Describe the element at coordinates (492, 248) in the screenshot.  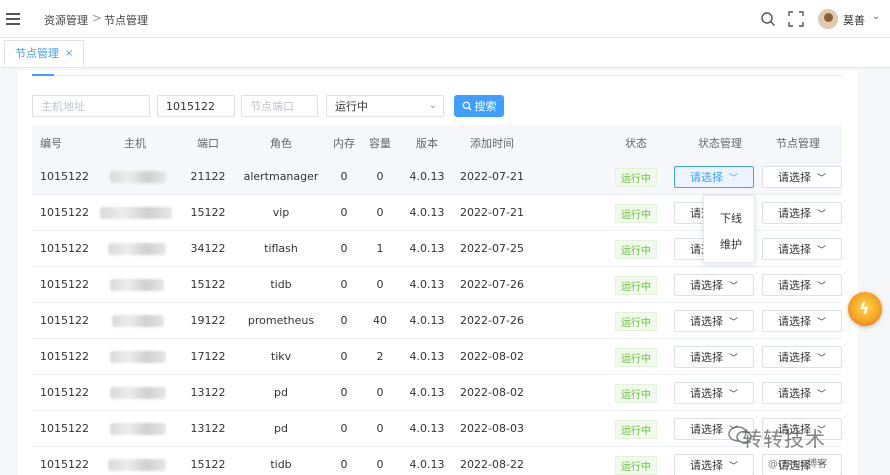
I see `cell-added-time: 2022-07-25` at that location.